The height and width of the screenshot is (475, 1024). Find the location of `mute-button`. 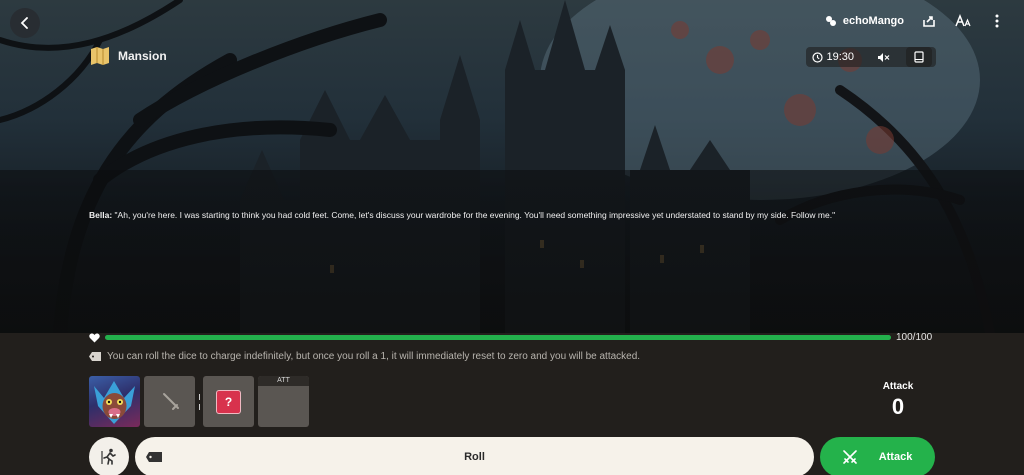

mute-button is located at coordinates (883, 57).